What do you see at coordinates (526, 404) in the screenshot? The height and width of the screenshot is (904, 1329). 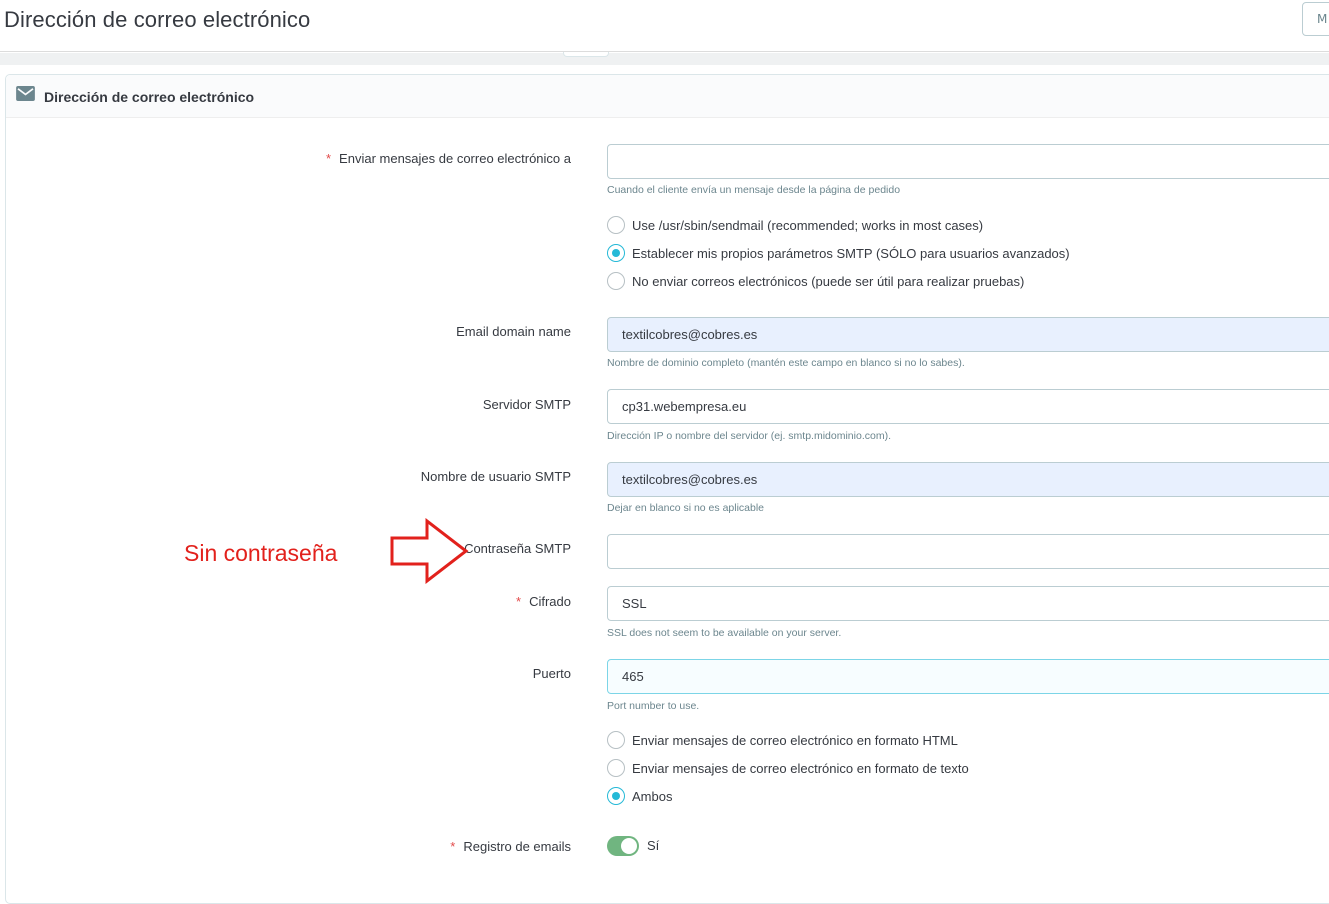 I see `smtp-server-label: Servidor SMTP` at bounding box center [526, 404].